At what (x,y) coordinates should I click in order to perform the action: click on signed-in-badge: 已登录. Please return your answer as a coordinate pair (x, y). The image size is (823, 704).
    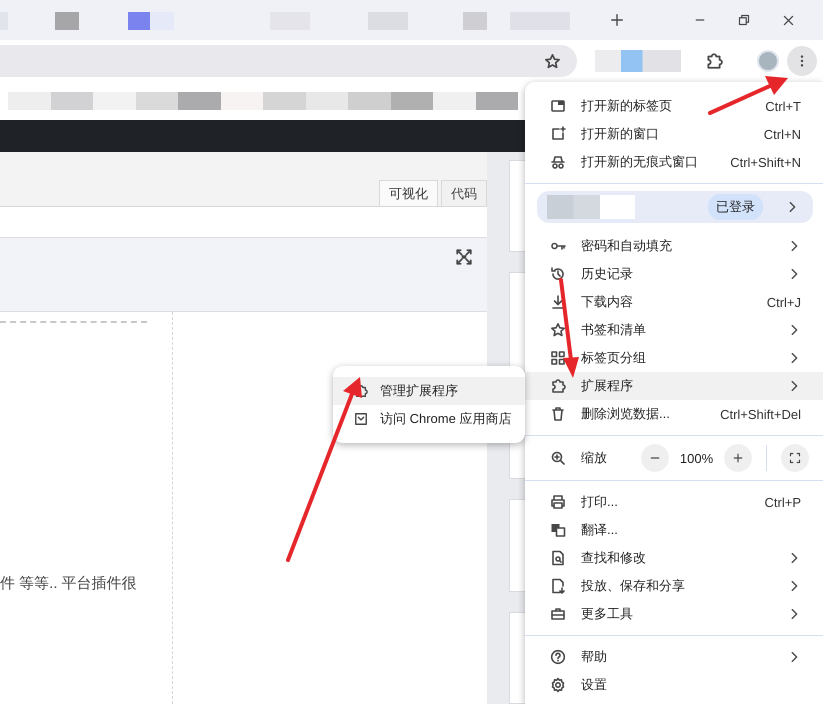
    Looking at the image, I should click on (735, 207).